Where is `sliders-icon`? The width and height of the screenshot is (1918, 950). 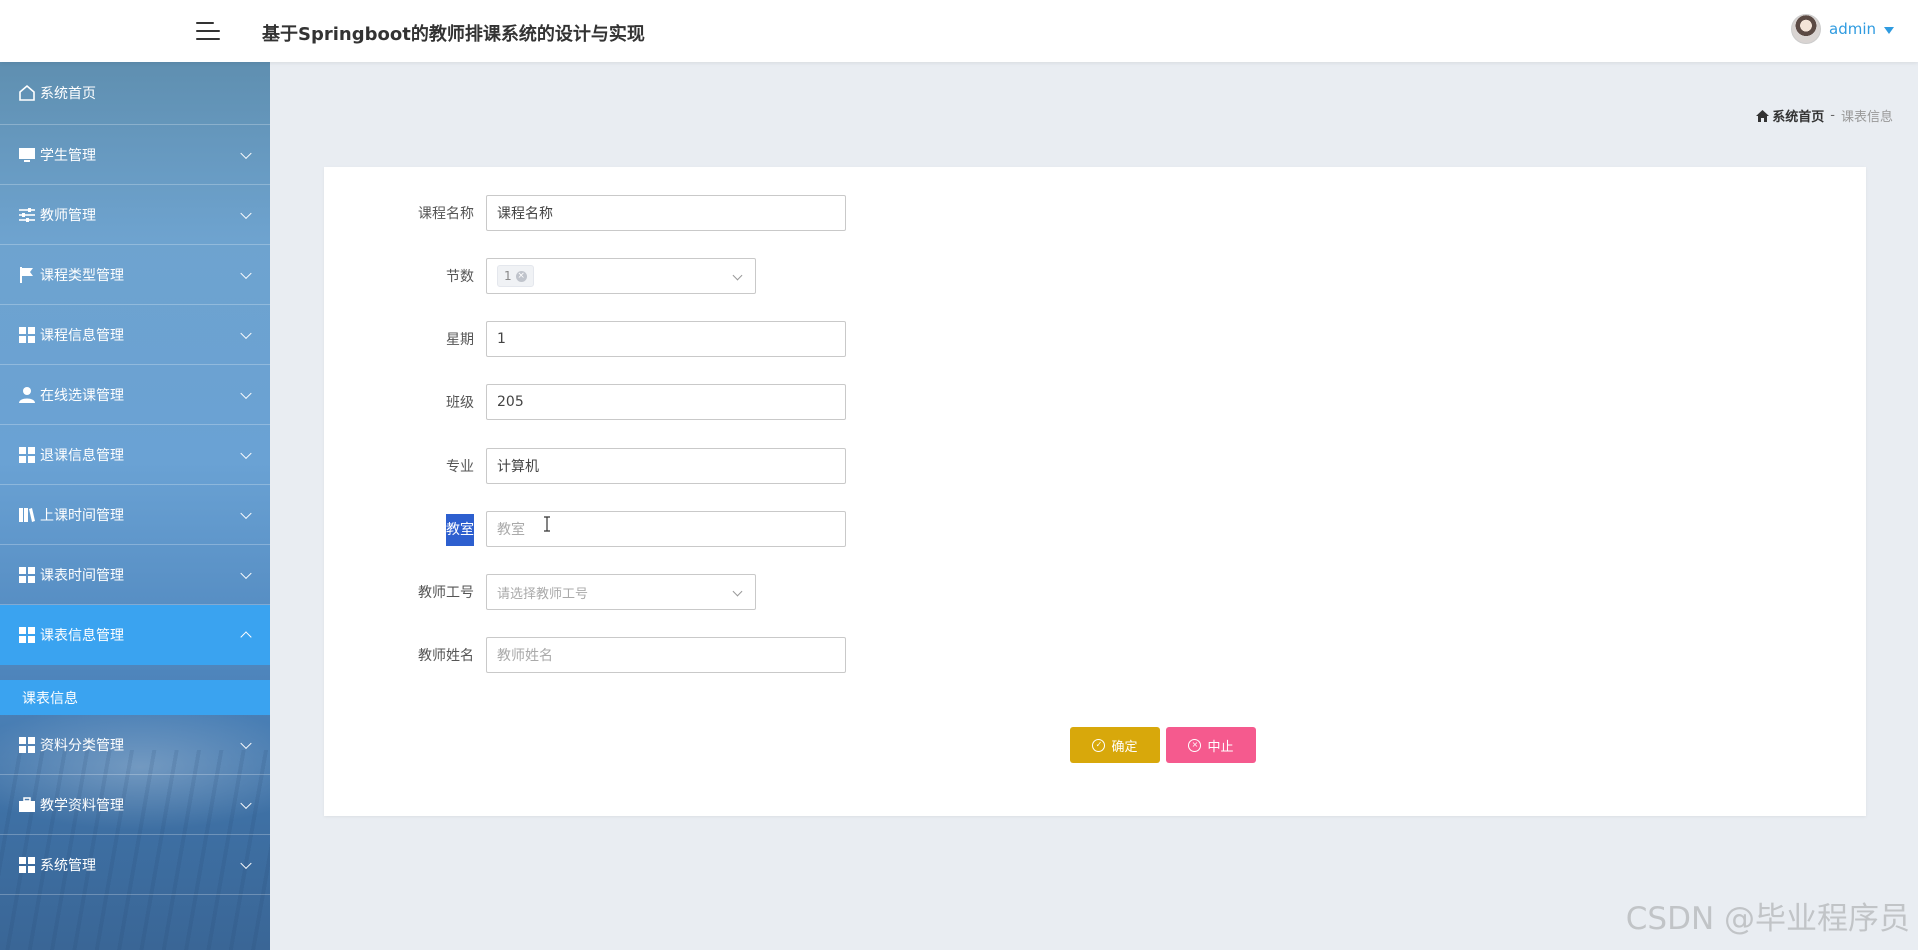
sliders-icon is located at coordinates (27, 215).